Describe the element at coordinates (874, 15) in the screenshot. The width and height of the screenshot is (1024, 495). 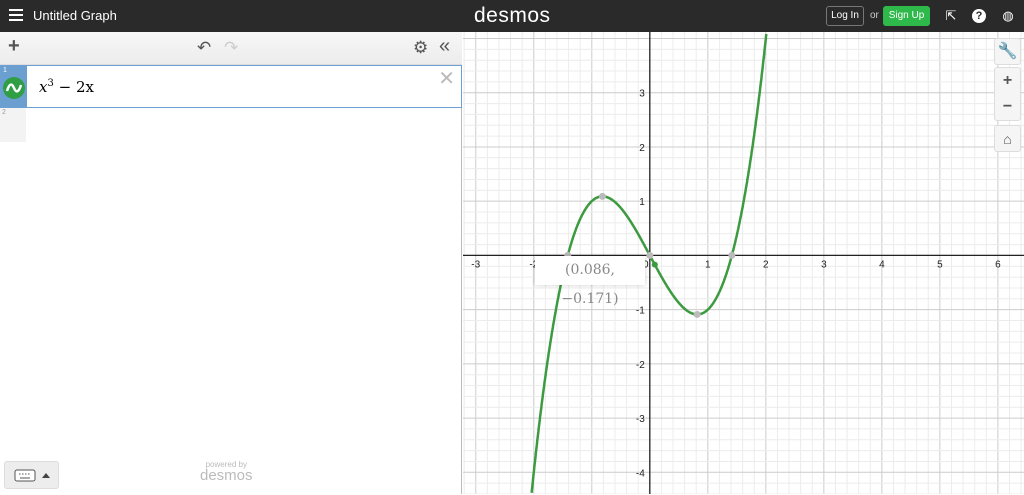
I see `or-label: or` at that location.